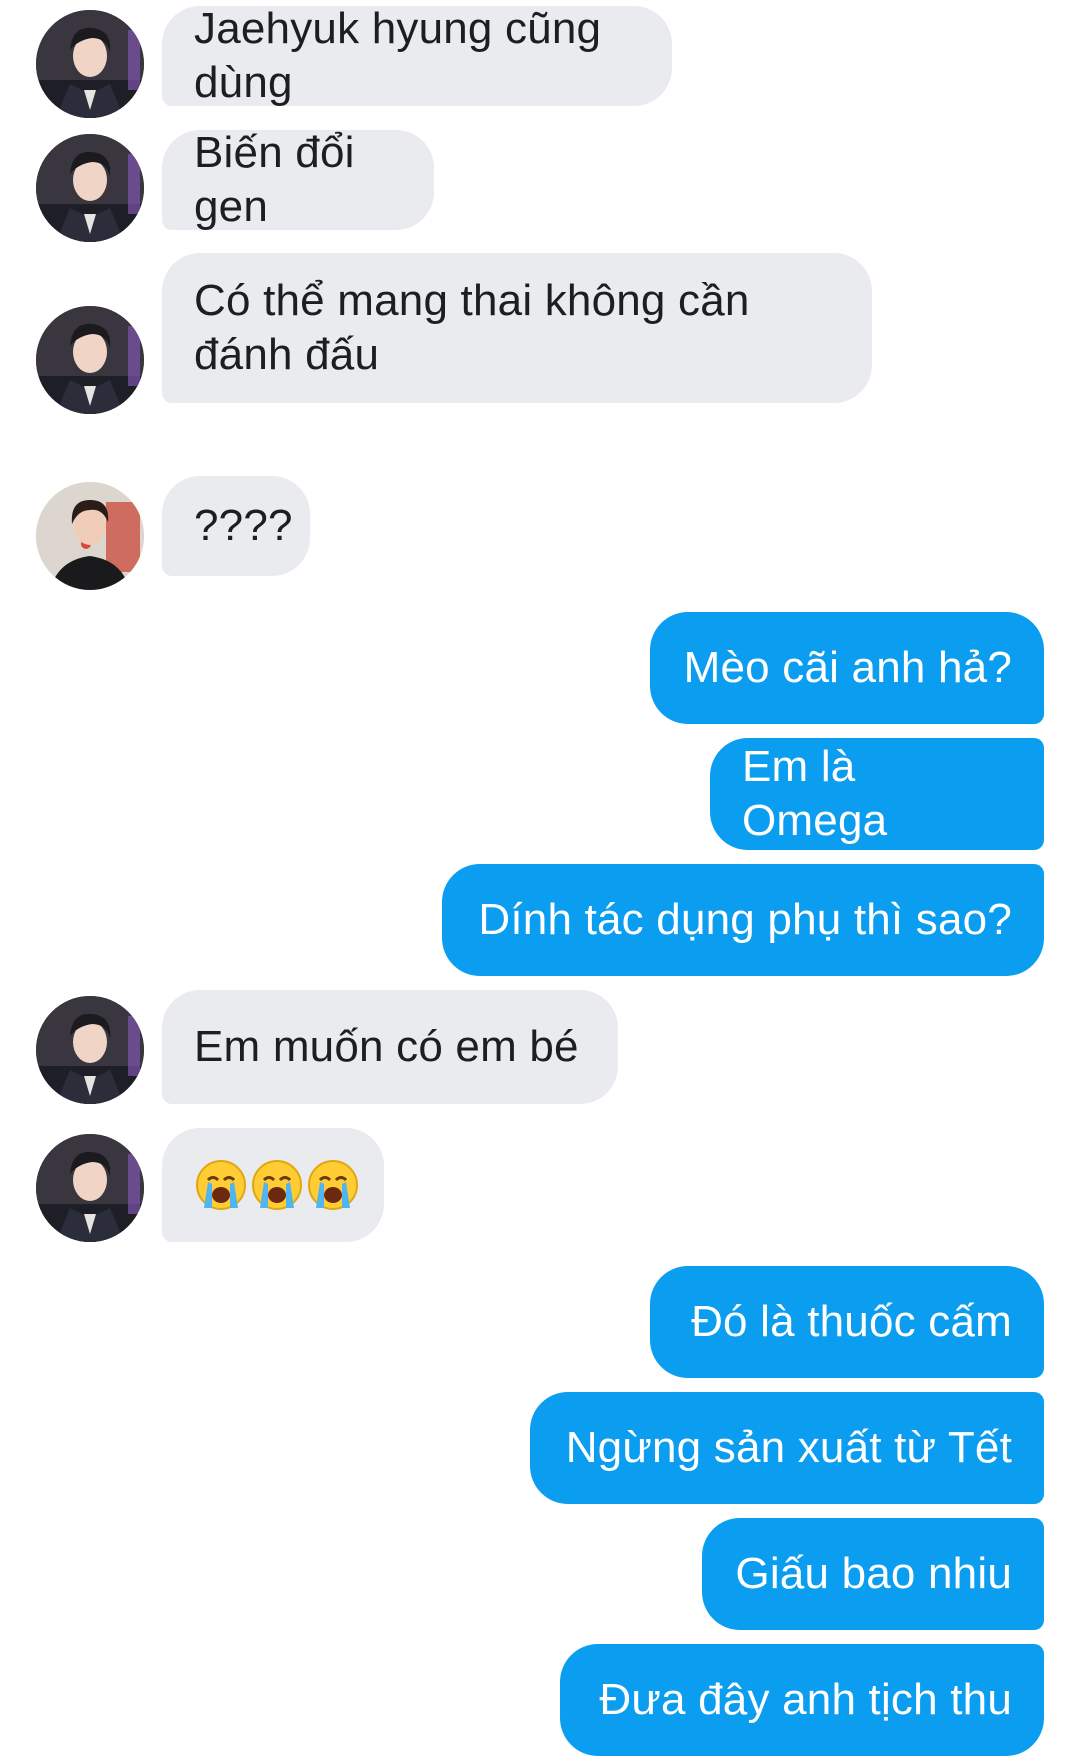  Describe the element at coordinates (236, 526) in the screenshot. I see `message-bubble: ????` at that location.